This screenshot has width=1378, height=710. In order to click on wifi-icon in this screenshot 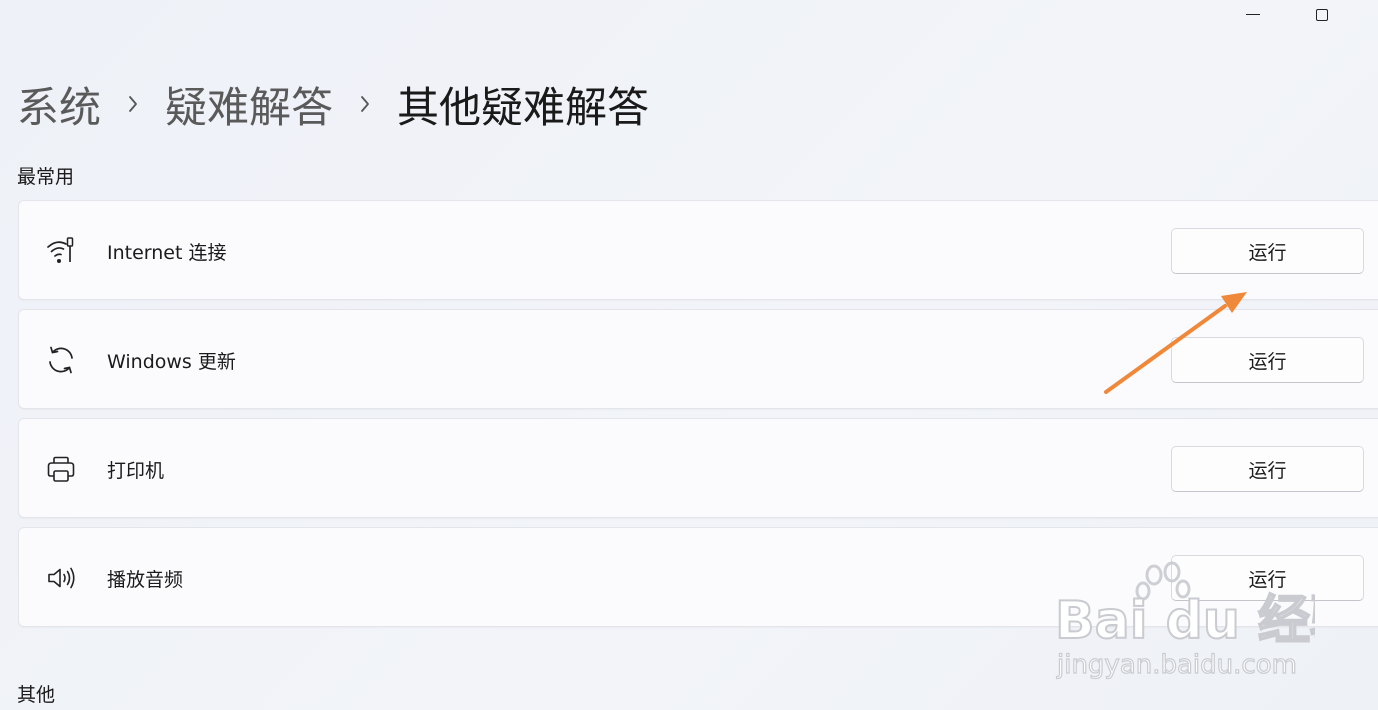, I will do `click(61, 251)`.